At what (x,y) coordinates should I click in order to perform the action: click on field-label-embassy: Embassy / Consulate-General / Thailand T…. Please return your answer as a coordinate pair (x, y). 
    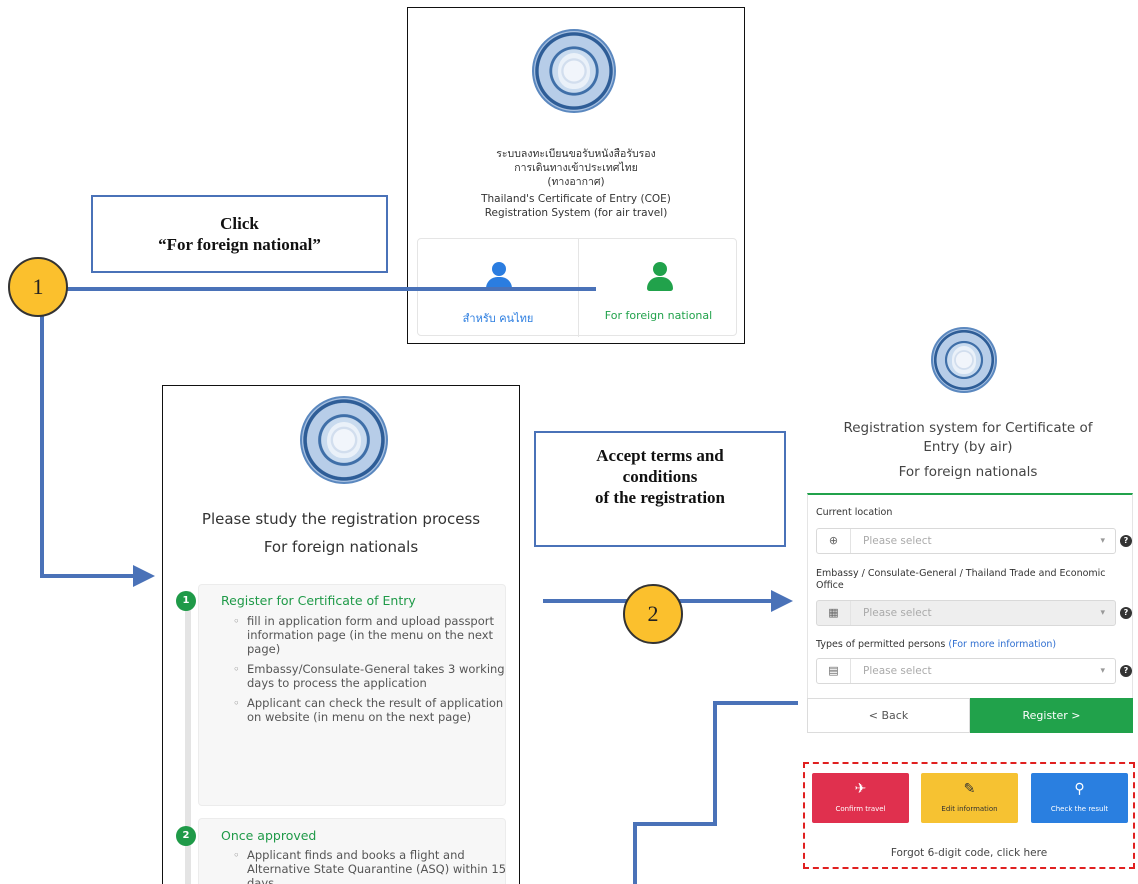
    Looking at the image, I should click on (961, 579).